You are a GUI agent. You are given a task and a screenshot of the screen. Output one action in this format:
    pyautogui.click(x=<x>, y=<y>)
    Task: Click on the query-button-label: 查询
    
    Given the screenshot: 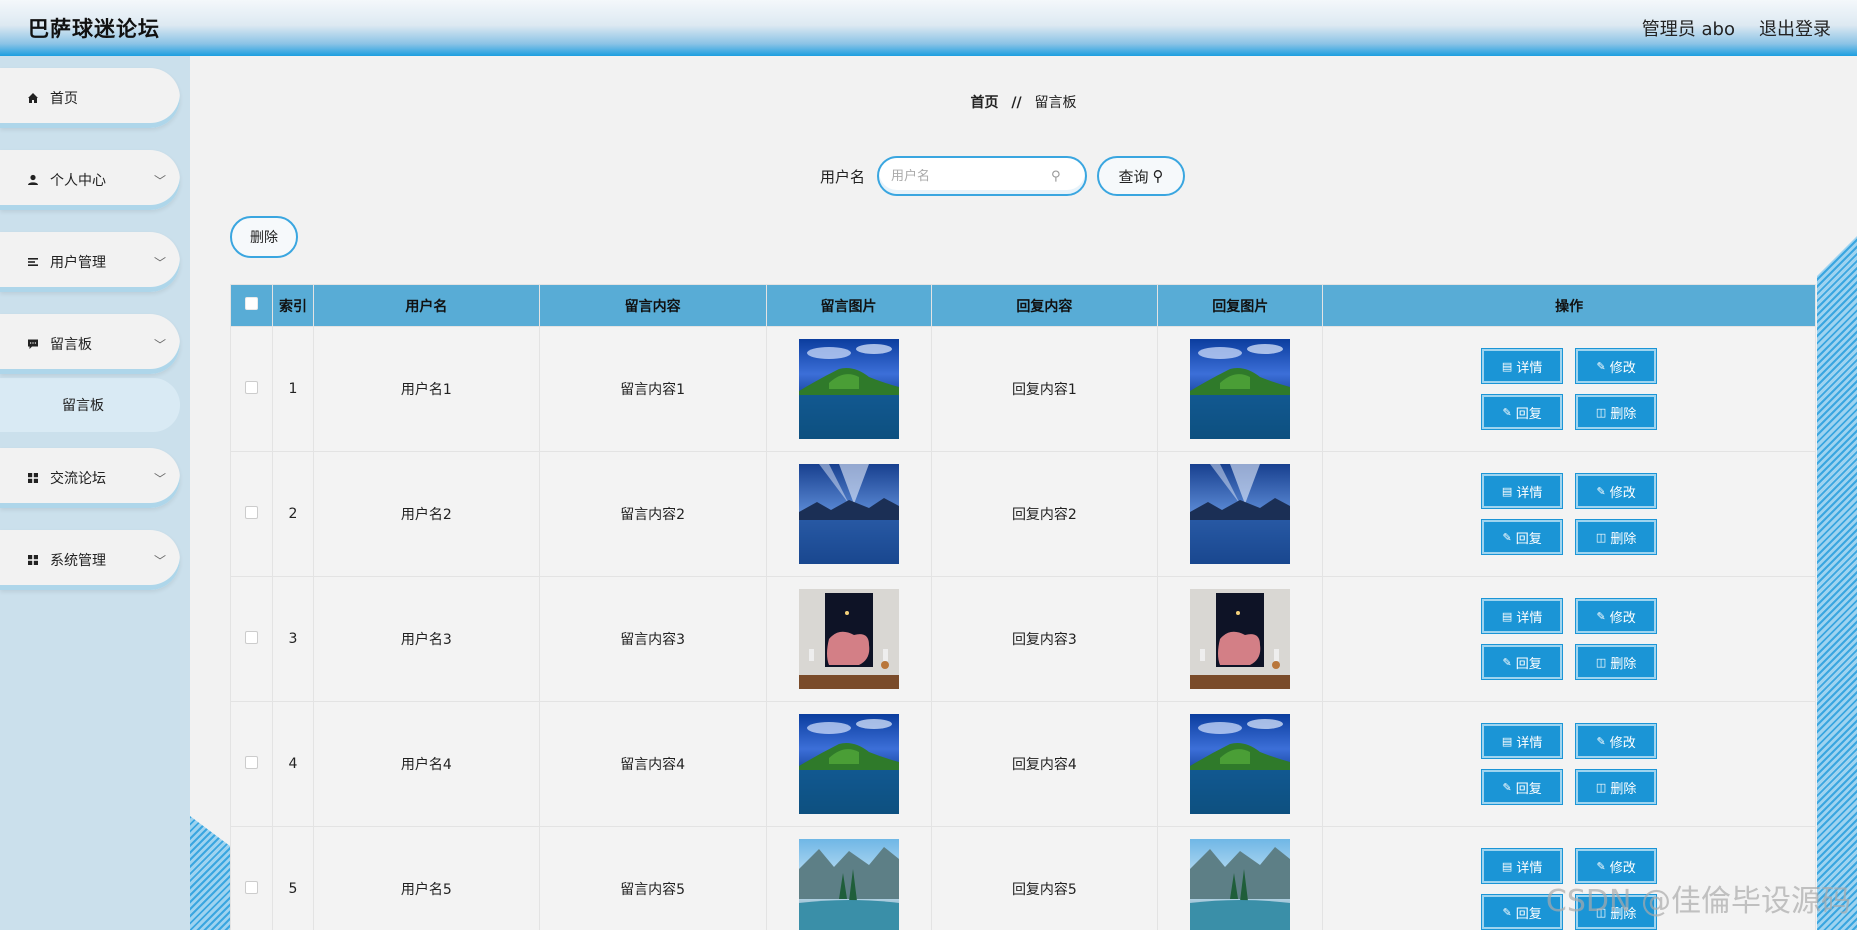 What is the action you would take?
    pyautogui.click(x=1133, y=176)
    